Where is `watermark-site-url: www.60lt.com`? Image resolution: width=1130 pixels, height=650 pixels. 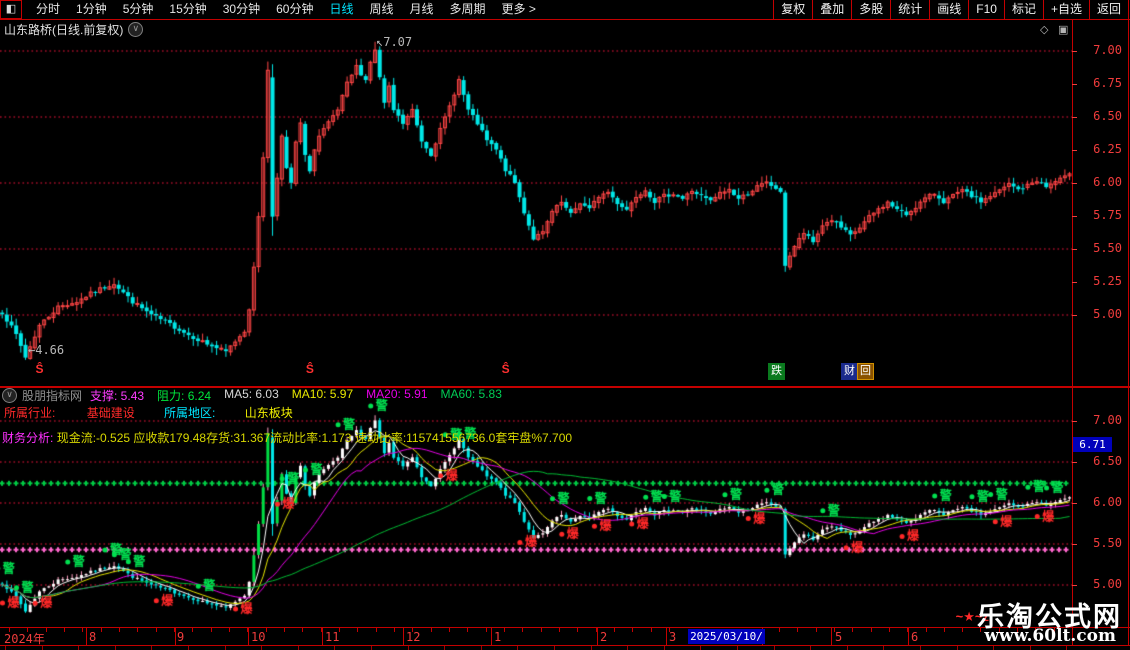 watermark-site-url: www.60lt.com is located at coordinates (1050, 636).